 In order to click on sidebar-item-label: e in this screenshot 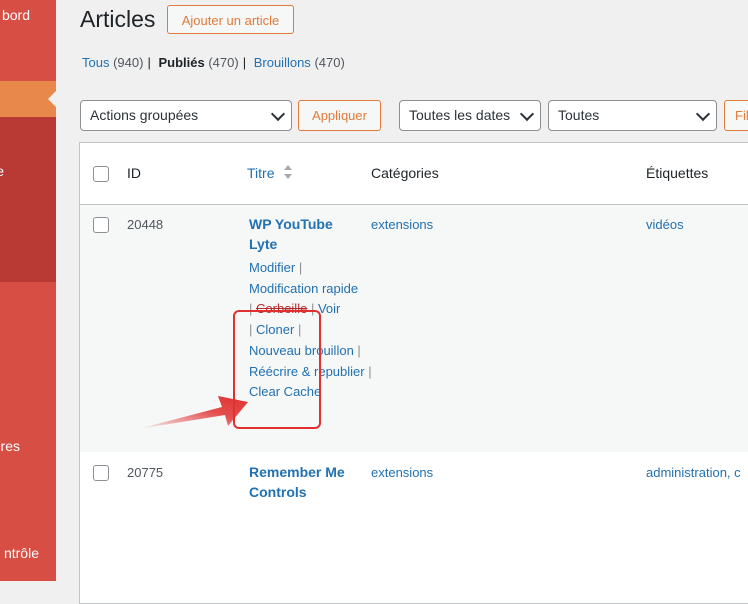, I will do `click(2, 171)`.